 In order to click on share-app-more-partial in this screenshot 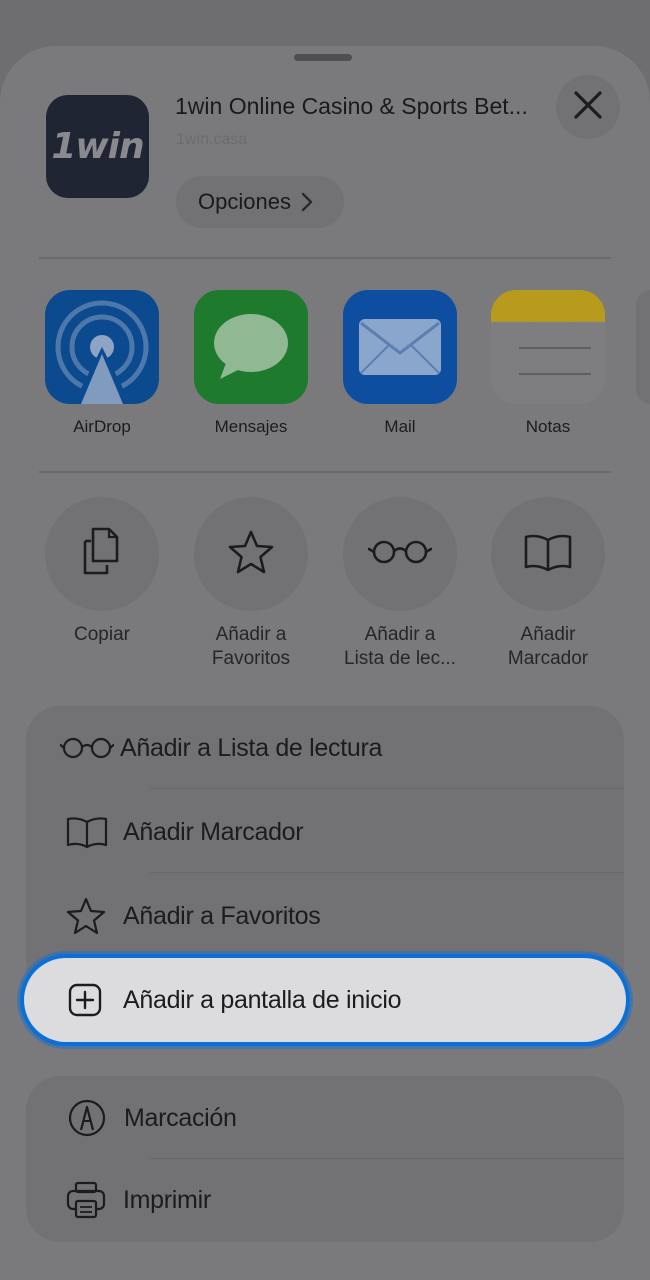, I will do `click(643, 347)`.